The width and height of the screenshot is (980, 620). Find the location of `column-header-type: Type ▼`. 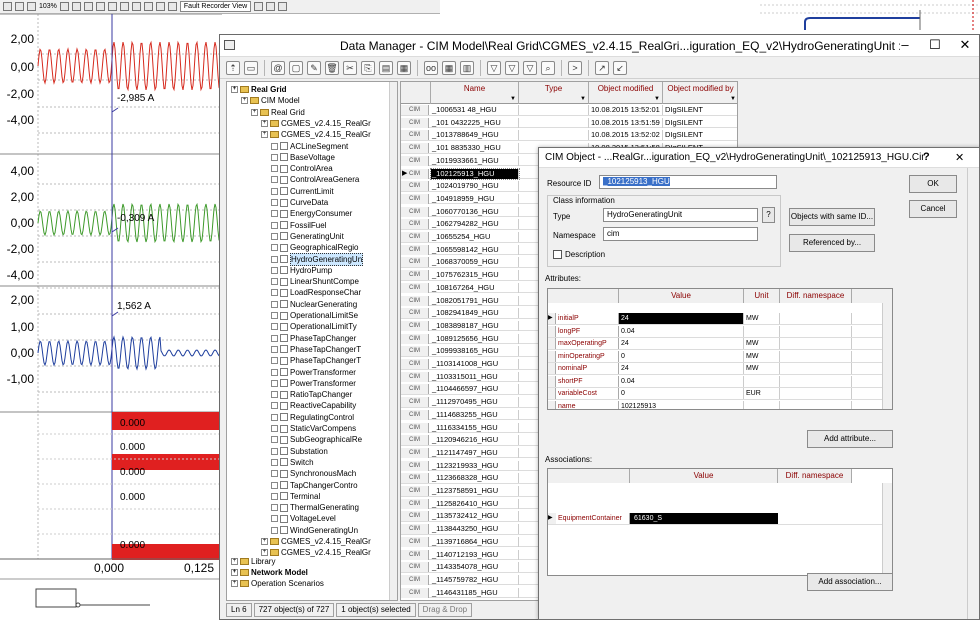

column-header-type: Type ▼ is located at coordinates (554, 93).